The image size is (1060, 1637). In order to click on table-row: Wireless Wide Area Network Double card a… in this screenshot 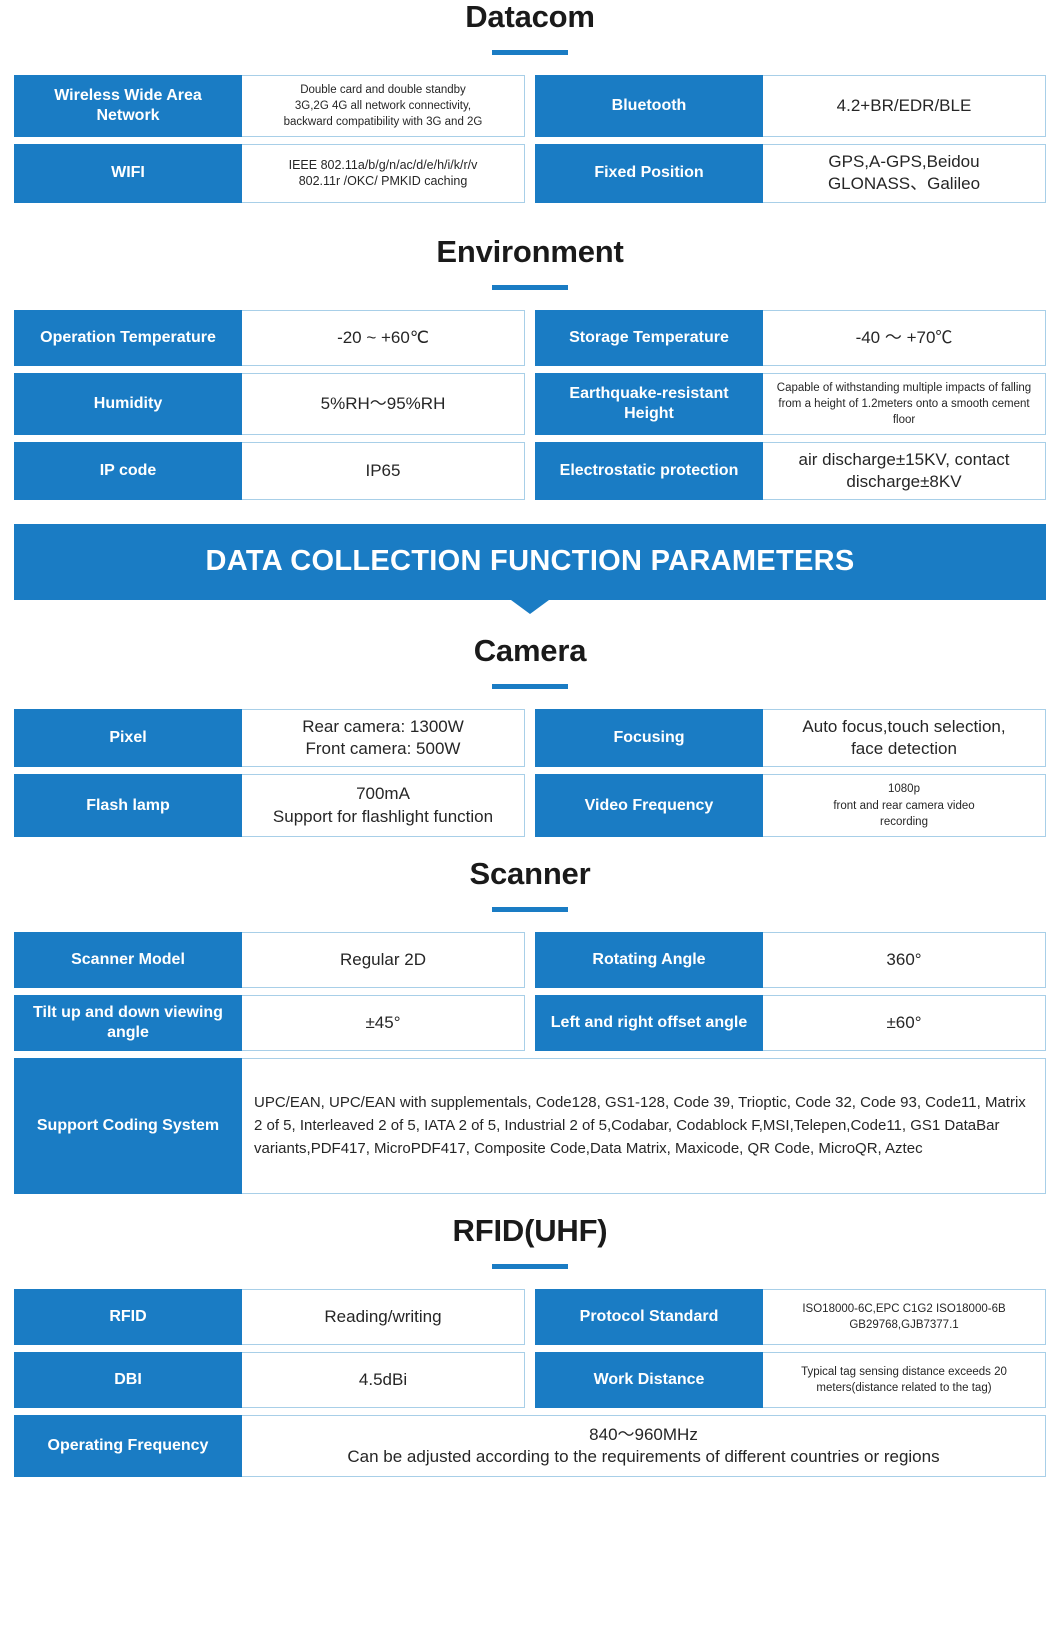, I will do `click(269, 106)`.